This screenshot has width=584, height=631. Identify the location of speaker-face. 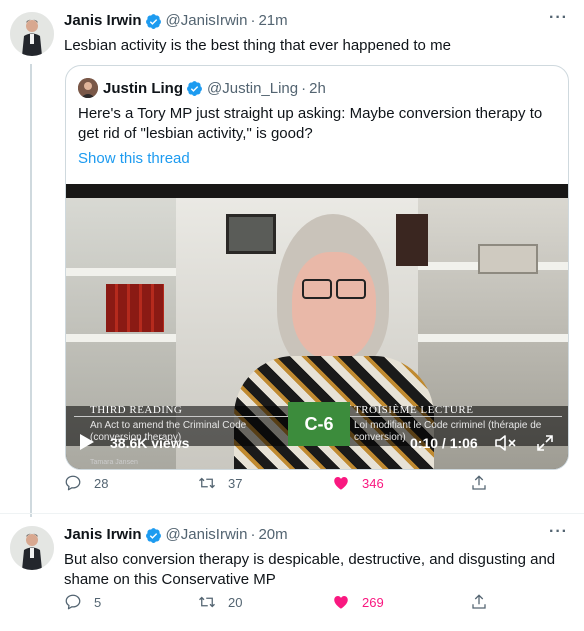
(334, 306).